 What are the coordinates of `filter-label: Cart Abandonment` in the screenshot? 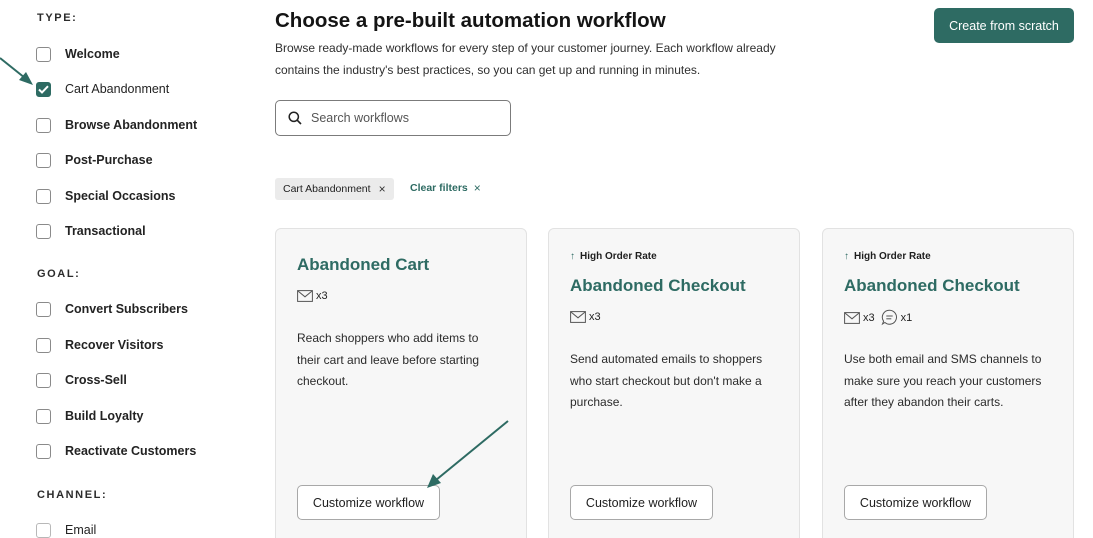 It's located at (117, 89).